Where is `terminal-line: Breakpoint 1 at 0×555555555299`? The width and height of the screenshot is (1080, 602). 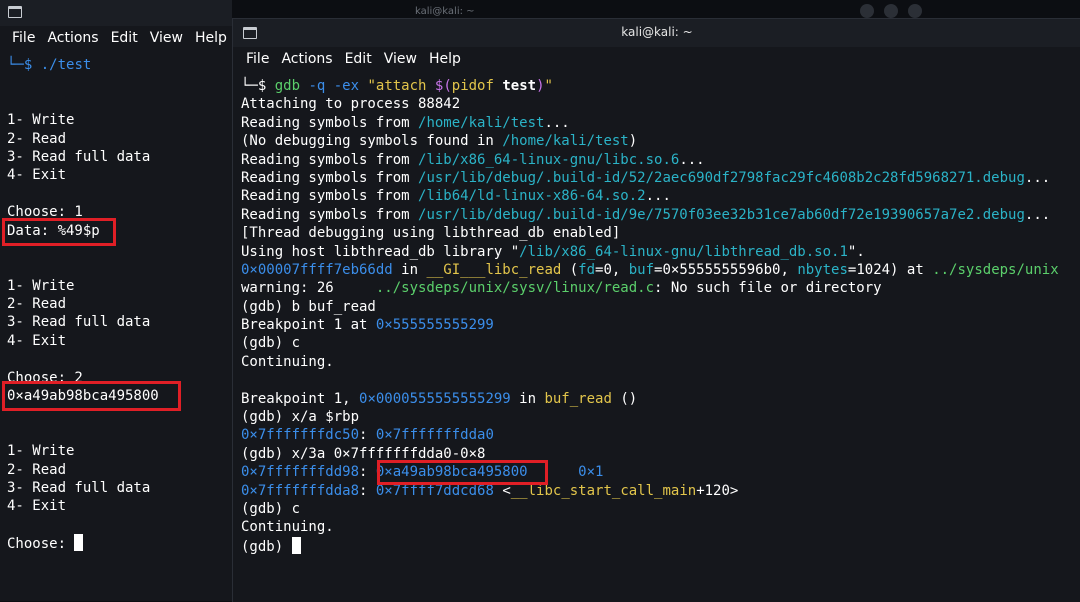
terminal-line: Breakpoint 1 at 0×555555555299 is located at coordinates (650, 325).